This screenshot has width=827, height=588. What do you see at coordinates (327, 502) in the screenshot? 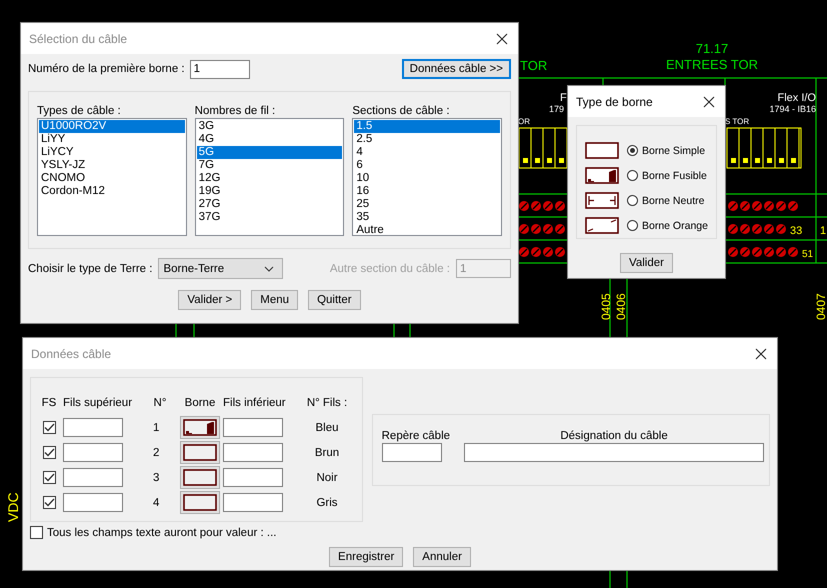
I see `wire-color: Gris` at bounding box center [327, 502].